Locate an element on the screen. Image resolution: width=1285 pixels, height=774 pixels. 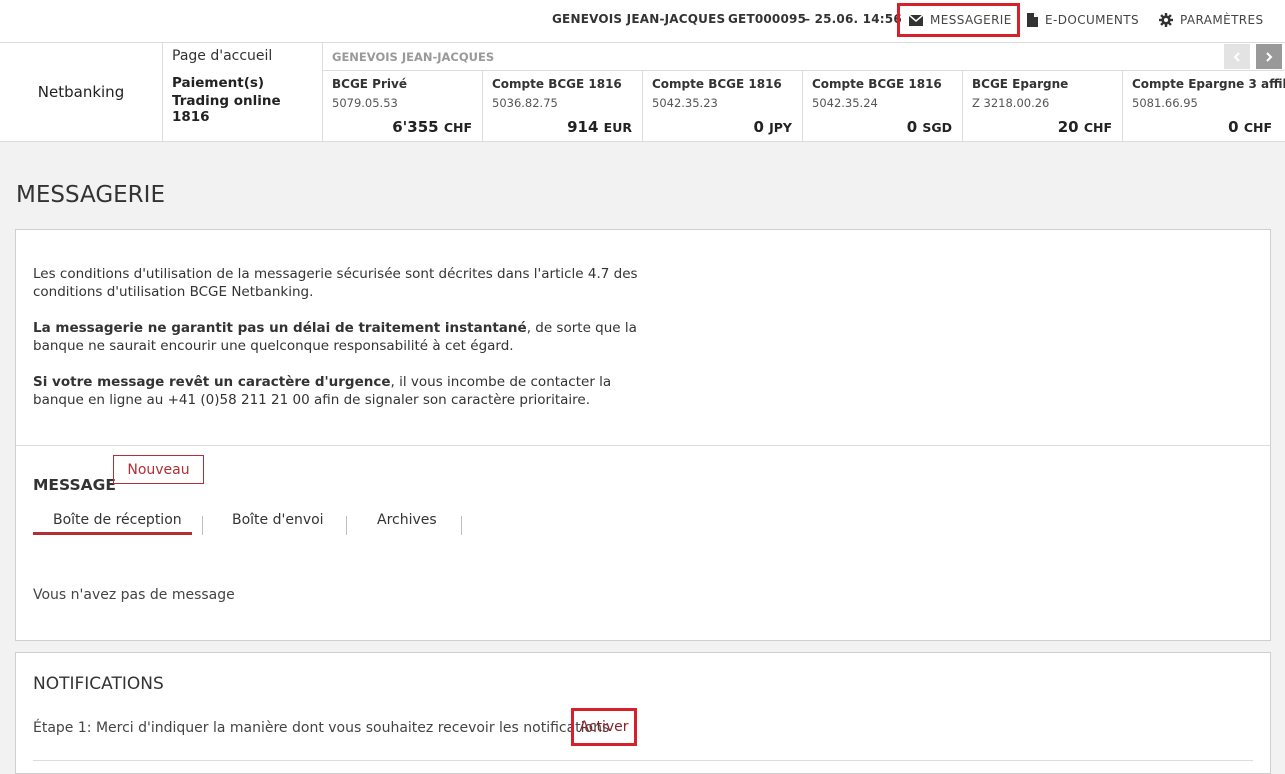
account-name: BCGE Epargne is located at coordinates (1020, 84).